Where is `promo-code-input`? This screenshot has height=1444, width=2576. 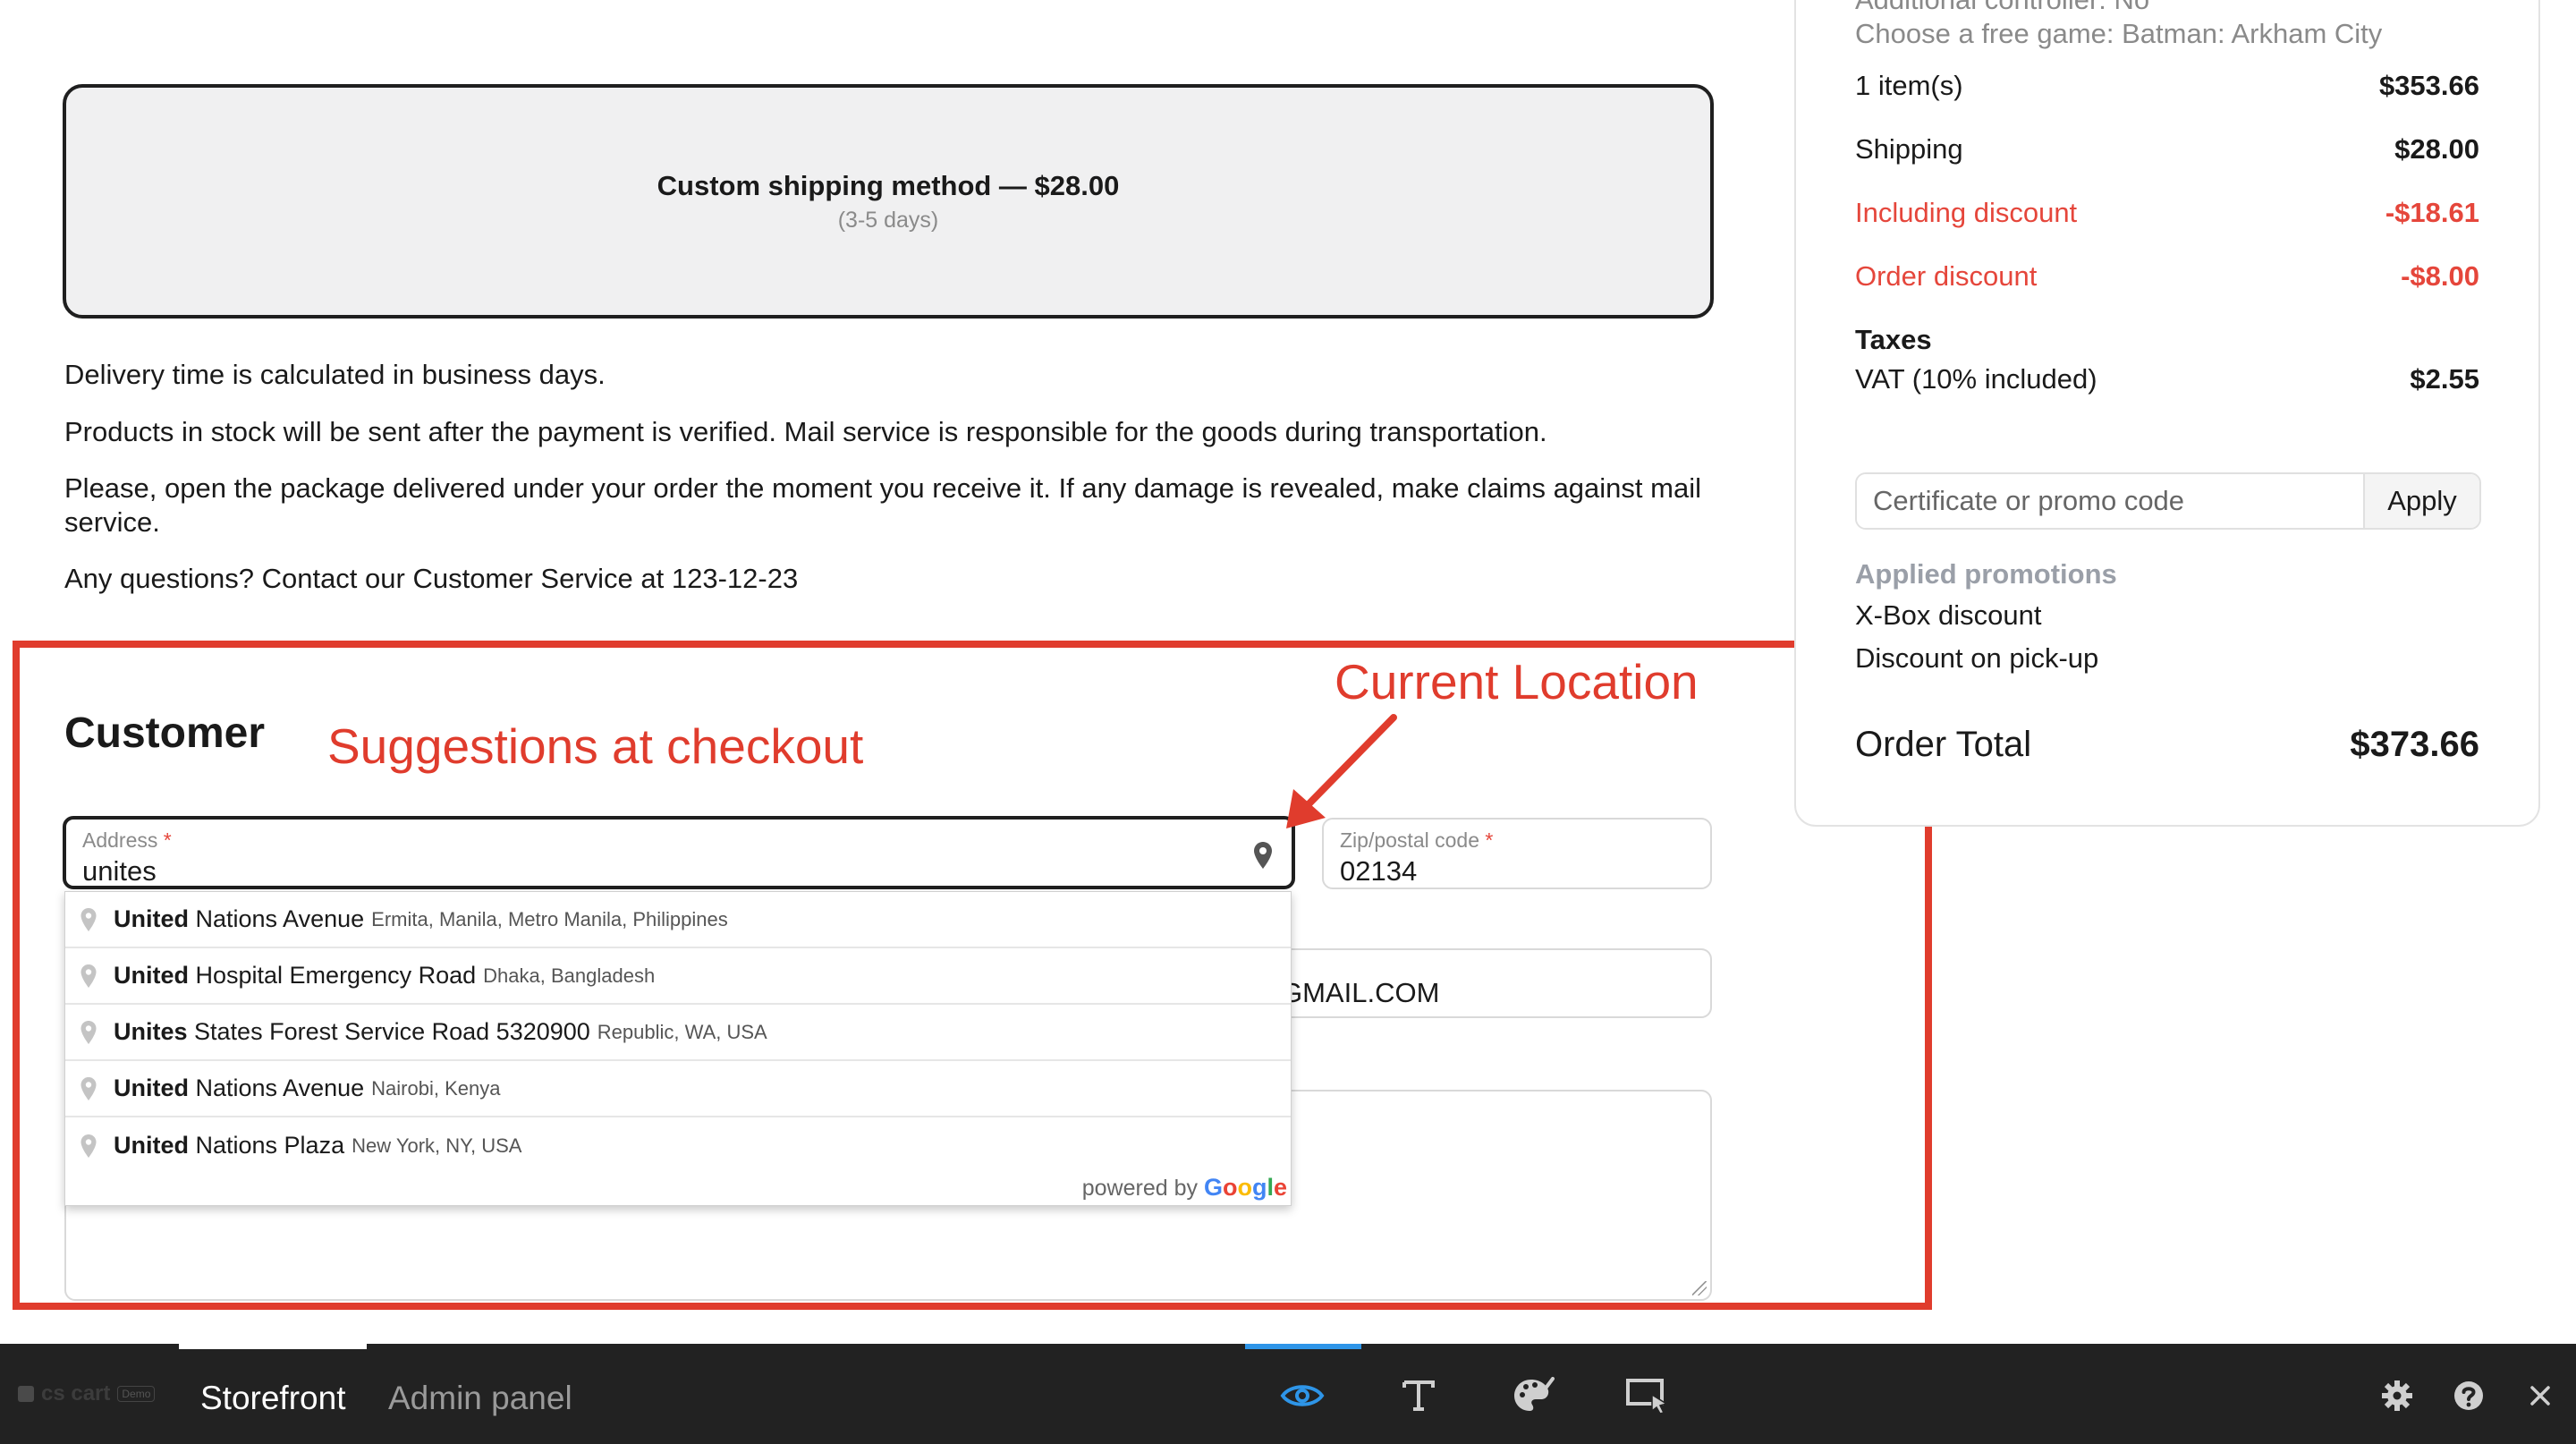
promo-code-input is located at coordinates (2110, 501).